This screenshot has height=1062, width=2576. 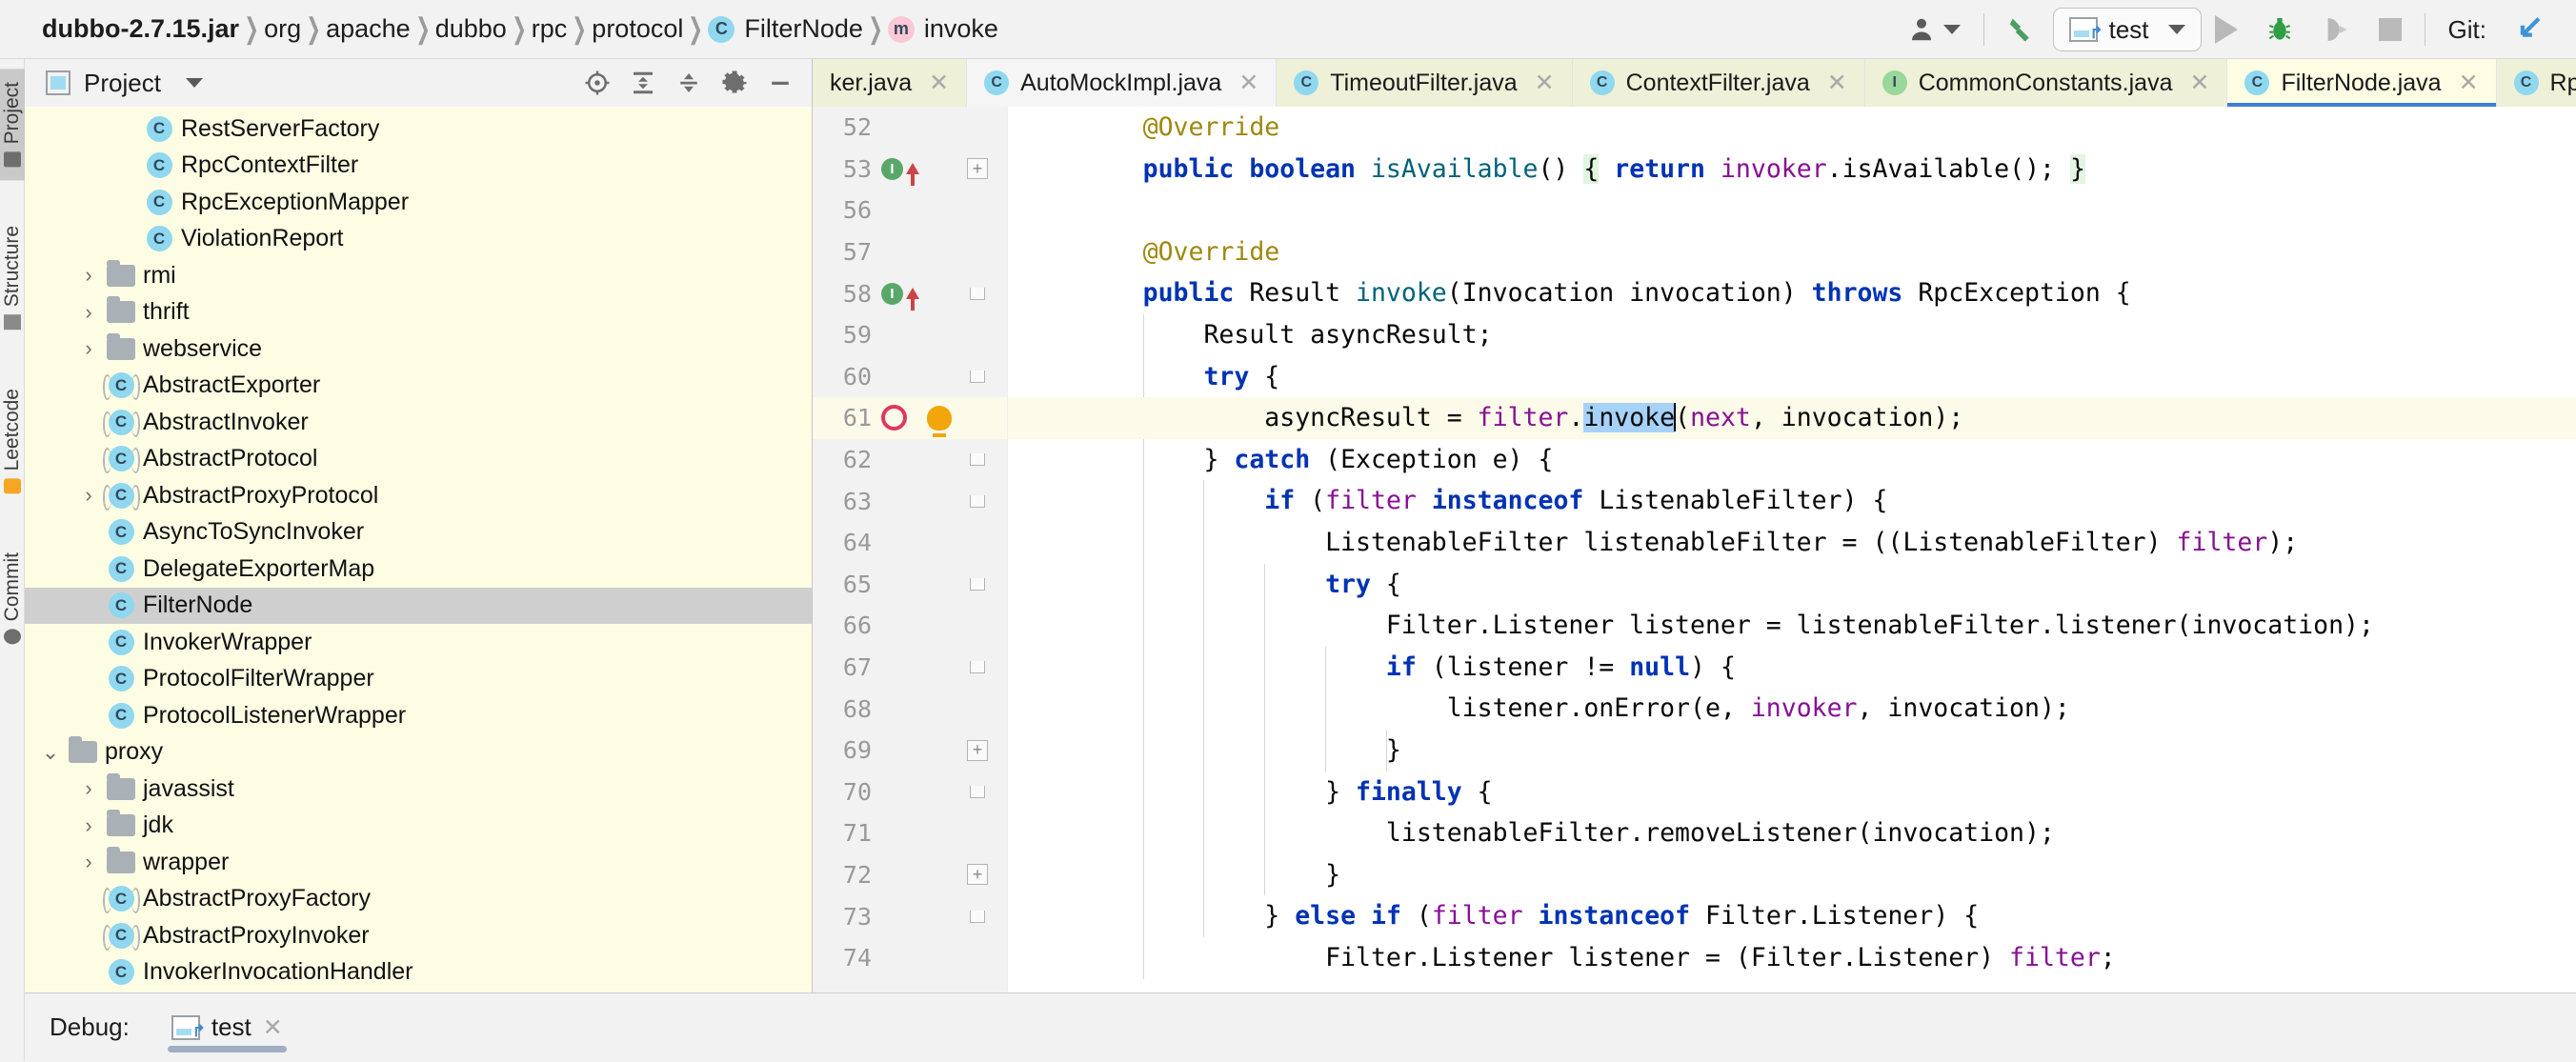 What do you see at coordinates (419, 973) in the screenshot?
I see `tree-row: ›CInvokerInvocationHandler` at bounding box center [419, 973].